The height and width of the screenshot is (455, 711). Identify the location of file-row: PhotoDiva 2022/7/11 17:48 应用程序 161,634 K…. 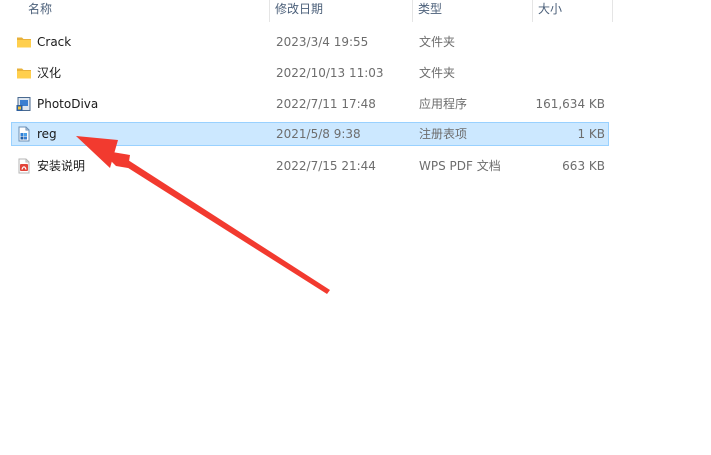
(310, 104).